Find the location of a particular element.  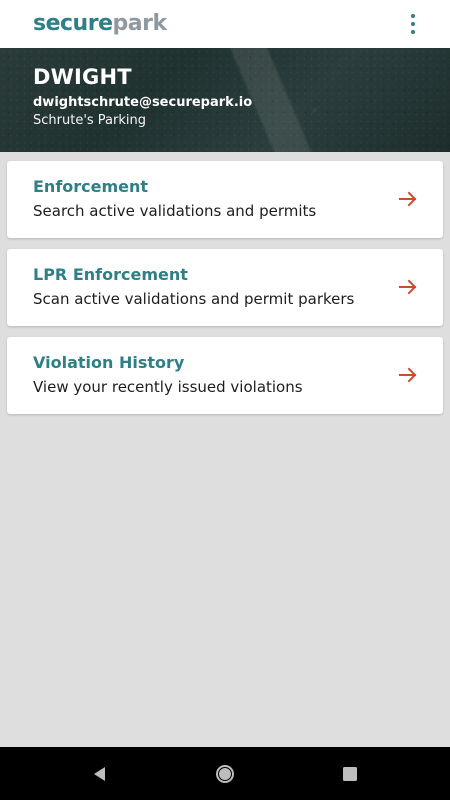

top-app-bar: securepark is located at coordinates (225, 24).